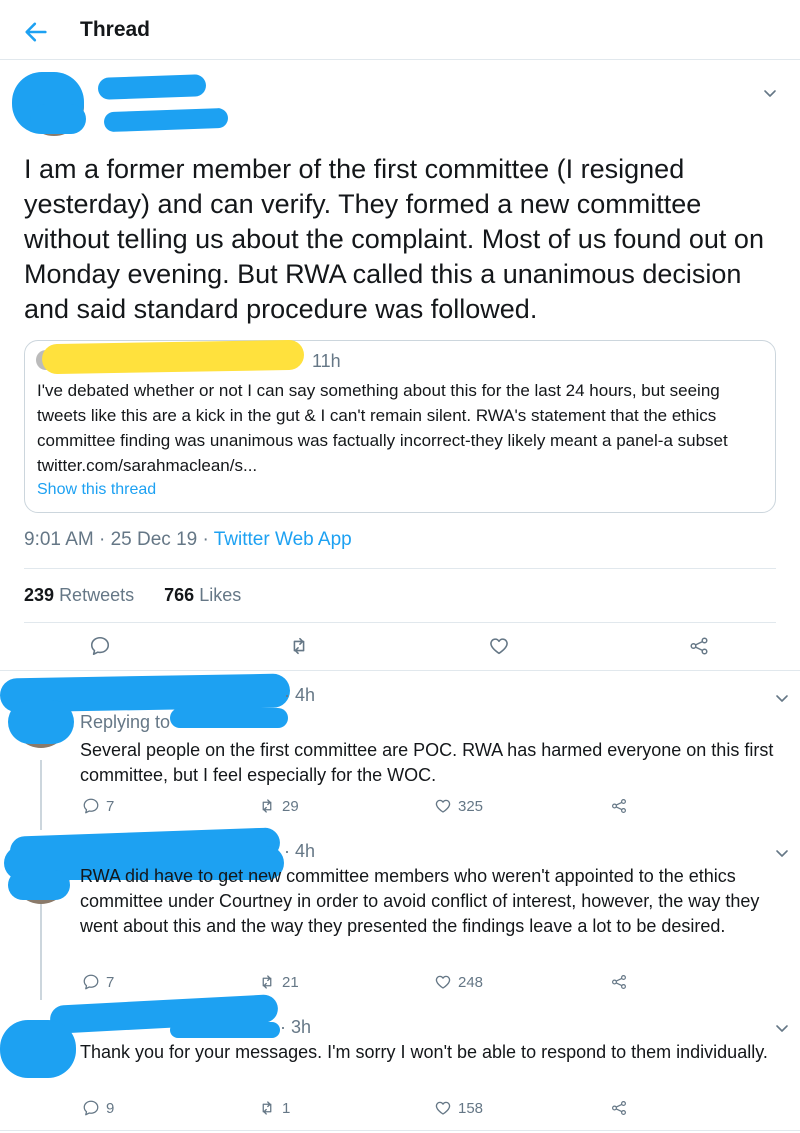  What do you see at coordinates (119, 539) in the screenshot?
I see `tweet-timestamp: 9:01 AM · 25 Dec 19 ·` at bounding box center [119, 539].